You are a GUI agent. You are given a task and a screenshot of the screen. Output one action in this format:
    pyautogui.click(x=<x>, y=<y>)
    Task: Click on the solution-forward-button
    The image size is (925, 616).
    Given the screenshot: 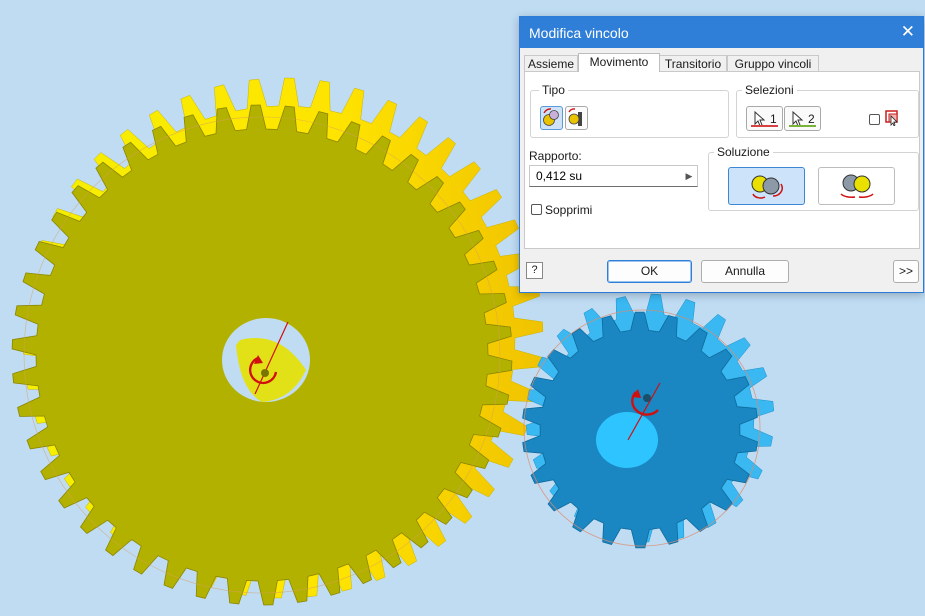 What is the action you would take?
    pyautogui.click(x=766, y=186)
    